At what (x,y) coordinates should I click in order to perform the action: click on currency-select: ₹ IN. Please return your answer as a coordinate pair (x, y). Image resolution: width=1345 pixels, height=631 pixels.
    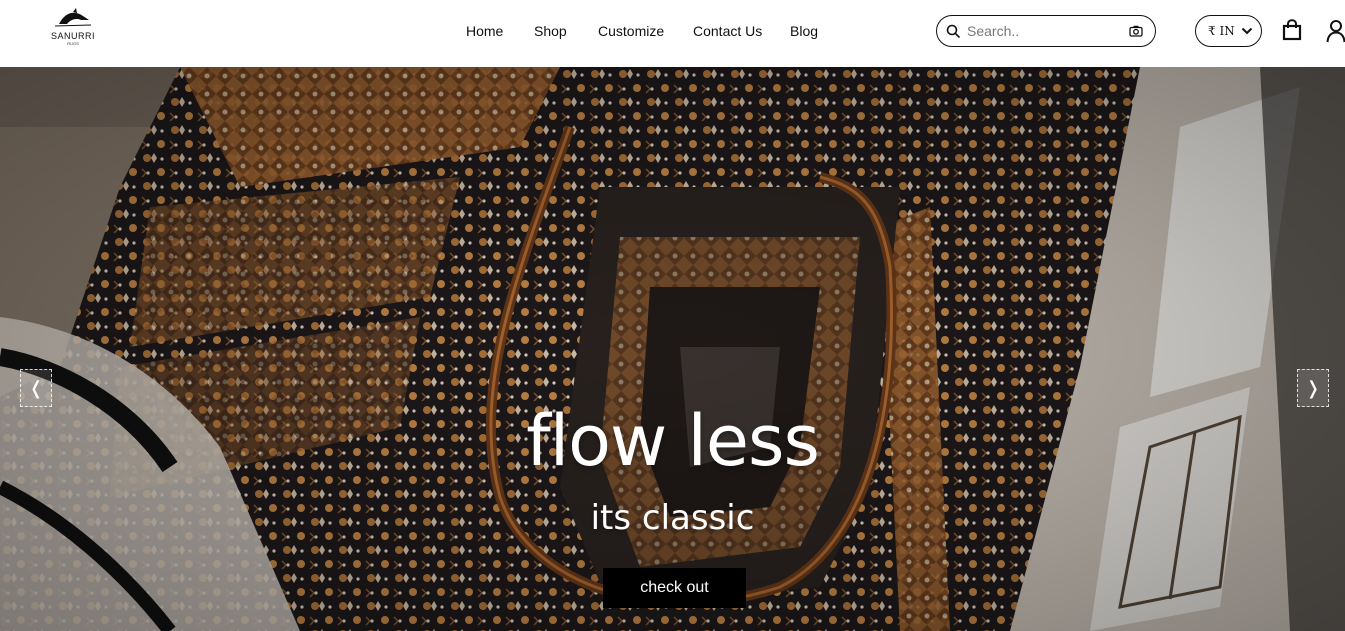
    Looking at the image, I should click on (1228, 31).